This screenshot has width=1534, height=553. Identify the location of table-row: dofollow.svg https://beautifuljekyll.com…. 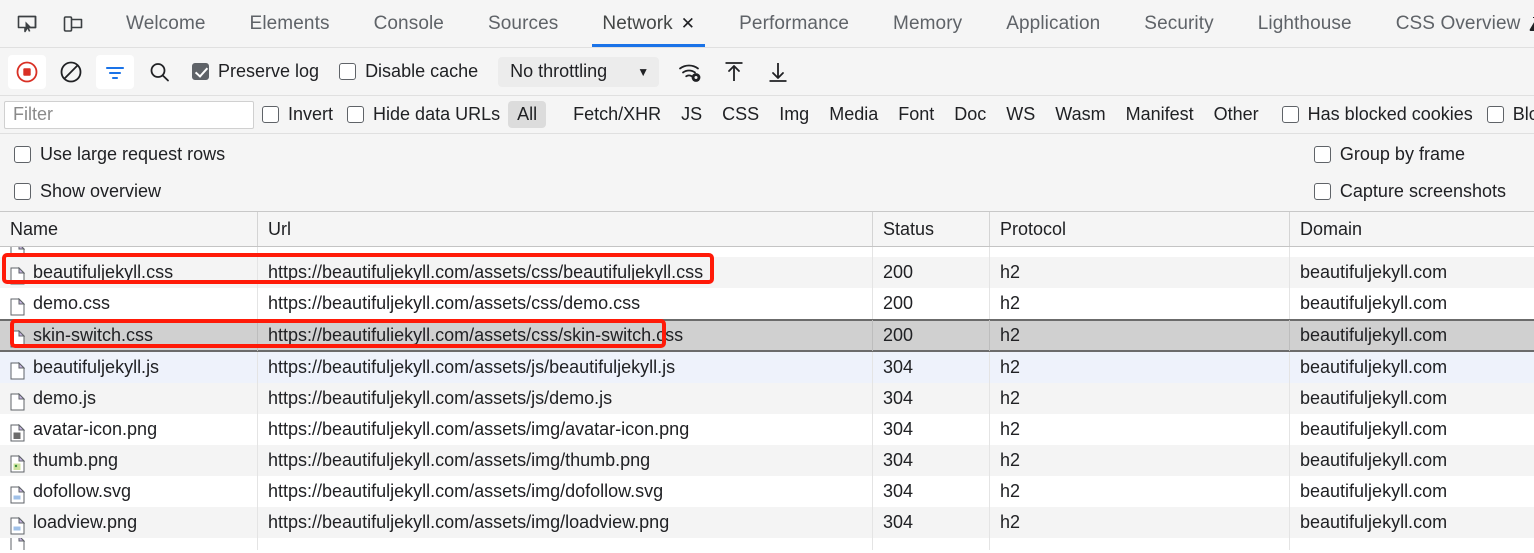
(767, 491).